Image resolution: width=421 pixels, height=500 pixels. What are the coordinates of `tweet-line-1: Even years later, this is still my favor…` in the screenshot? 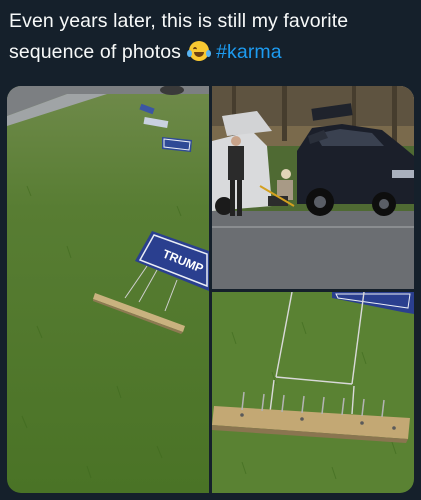 It's located at (179, 21).